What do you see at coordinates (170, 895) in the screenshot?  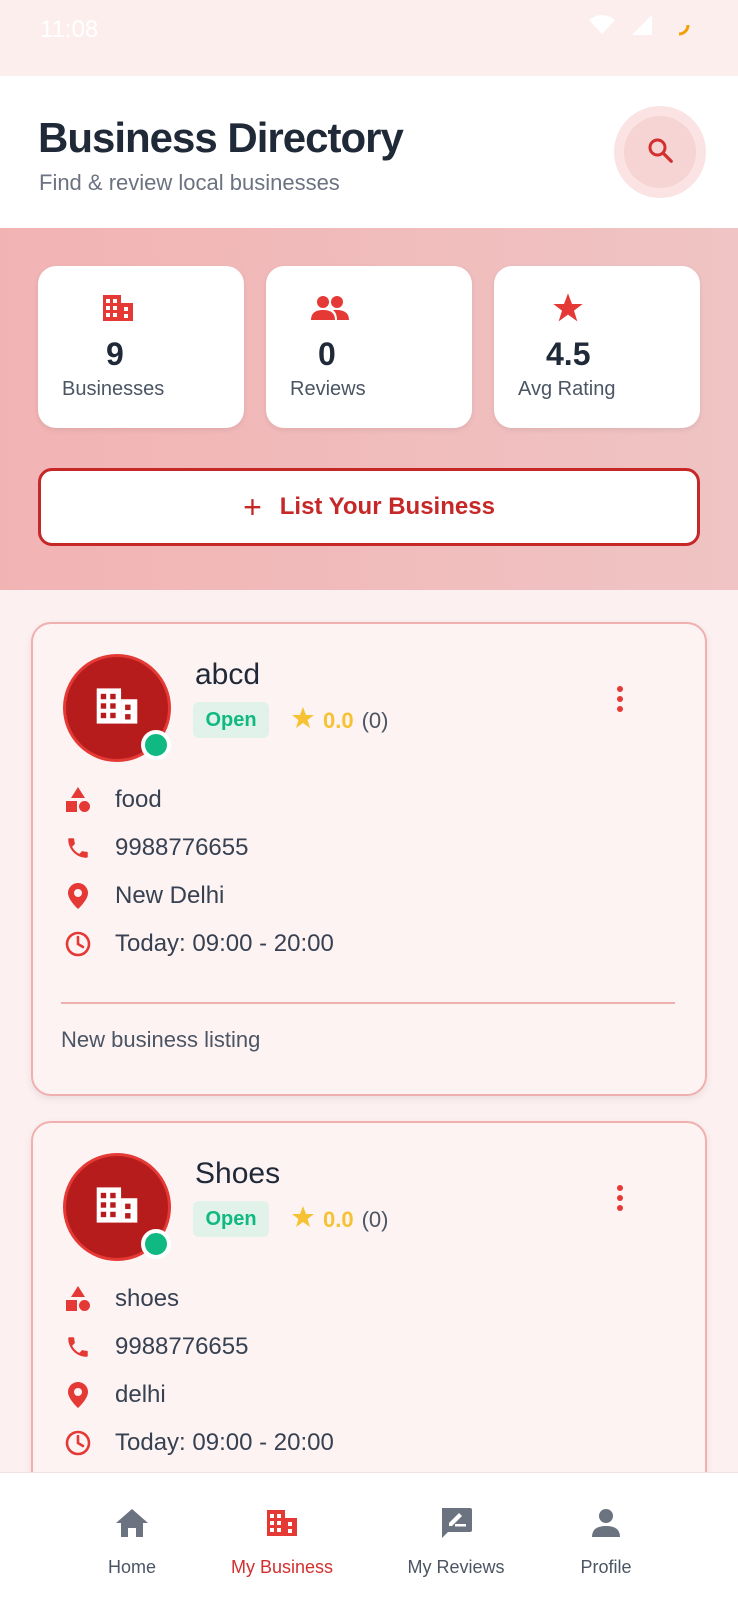 I see `business-location: New Delhi` at bounding box center [170, 895].